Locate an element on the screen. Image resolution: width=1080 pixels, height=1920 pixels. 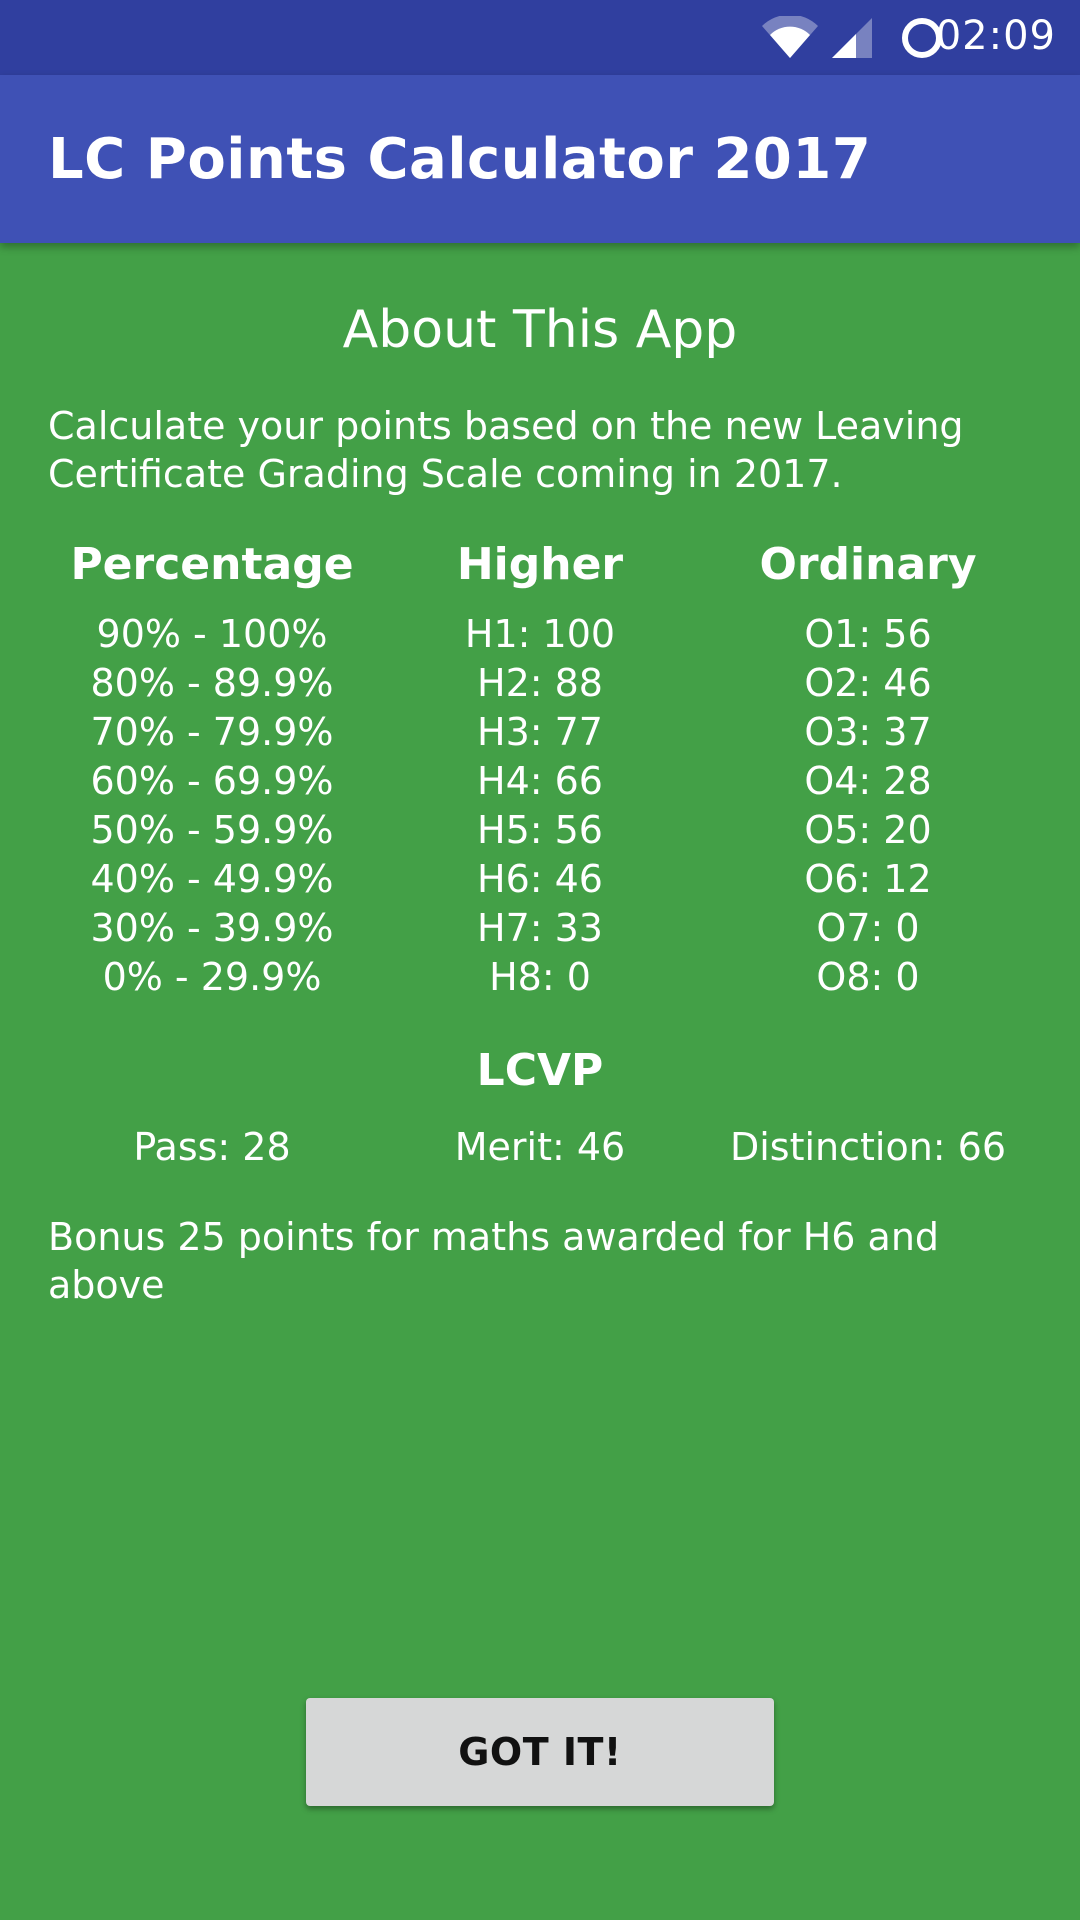
ordinary-row: O4: 28 is located at coordinates (868, 781).